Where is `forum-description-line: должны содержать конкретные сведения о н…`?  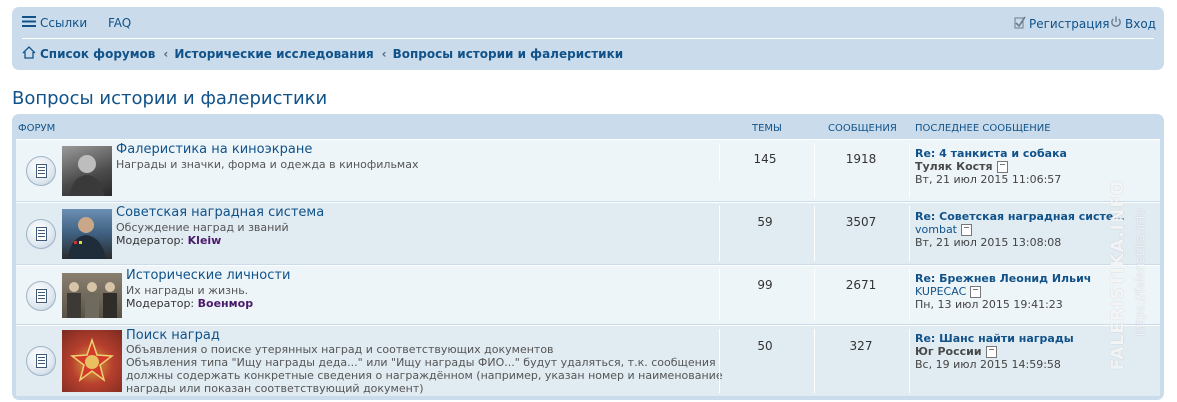 forum-description-line: должны содержать конкретные сведения о н… is located at coordinates (424, 375).